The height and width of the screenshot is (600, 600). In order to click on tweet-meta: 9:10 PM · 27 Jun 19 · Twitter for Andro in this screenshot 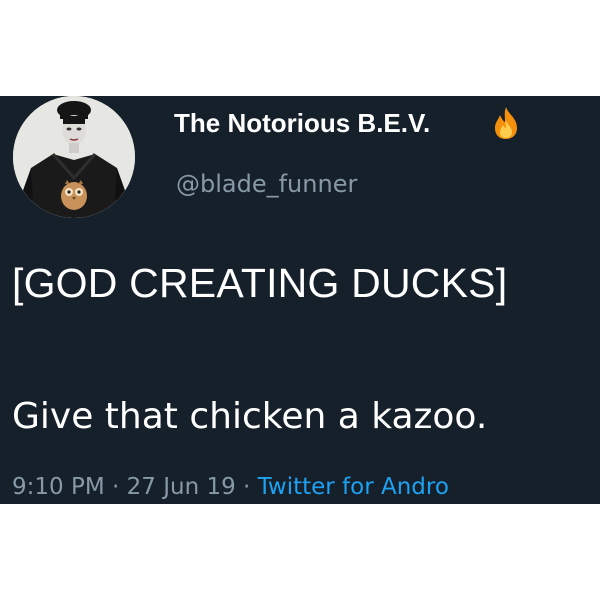, I will do `click(230, 487)`.